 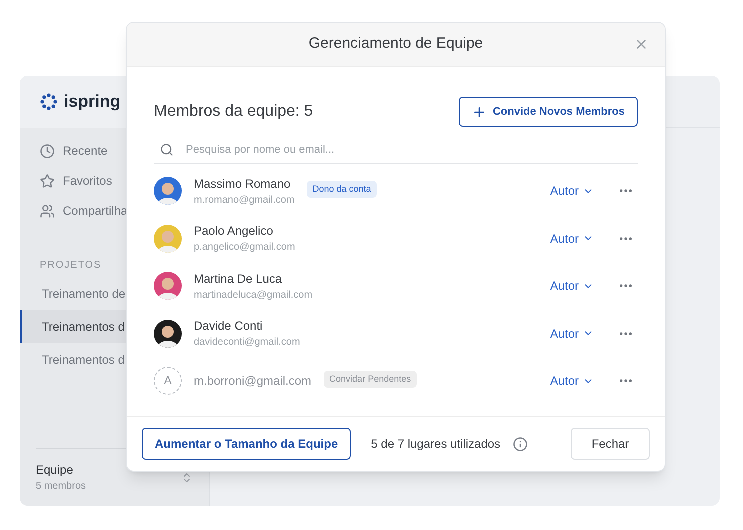 I want to click on member-email: p.angelico@gmail.com, so click(x=245, y=248).